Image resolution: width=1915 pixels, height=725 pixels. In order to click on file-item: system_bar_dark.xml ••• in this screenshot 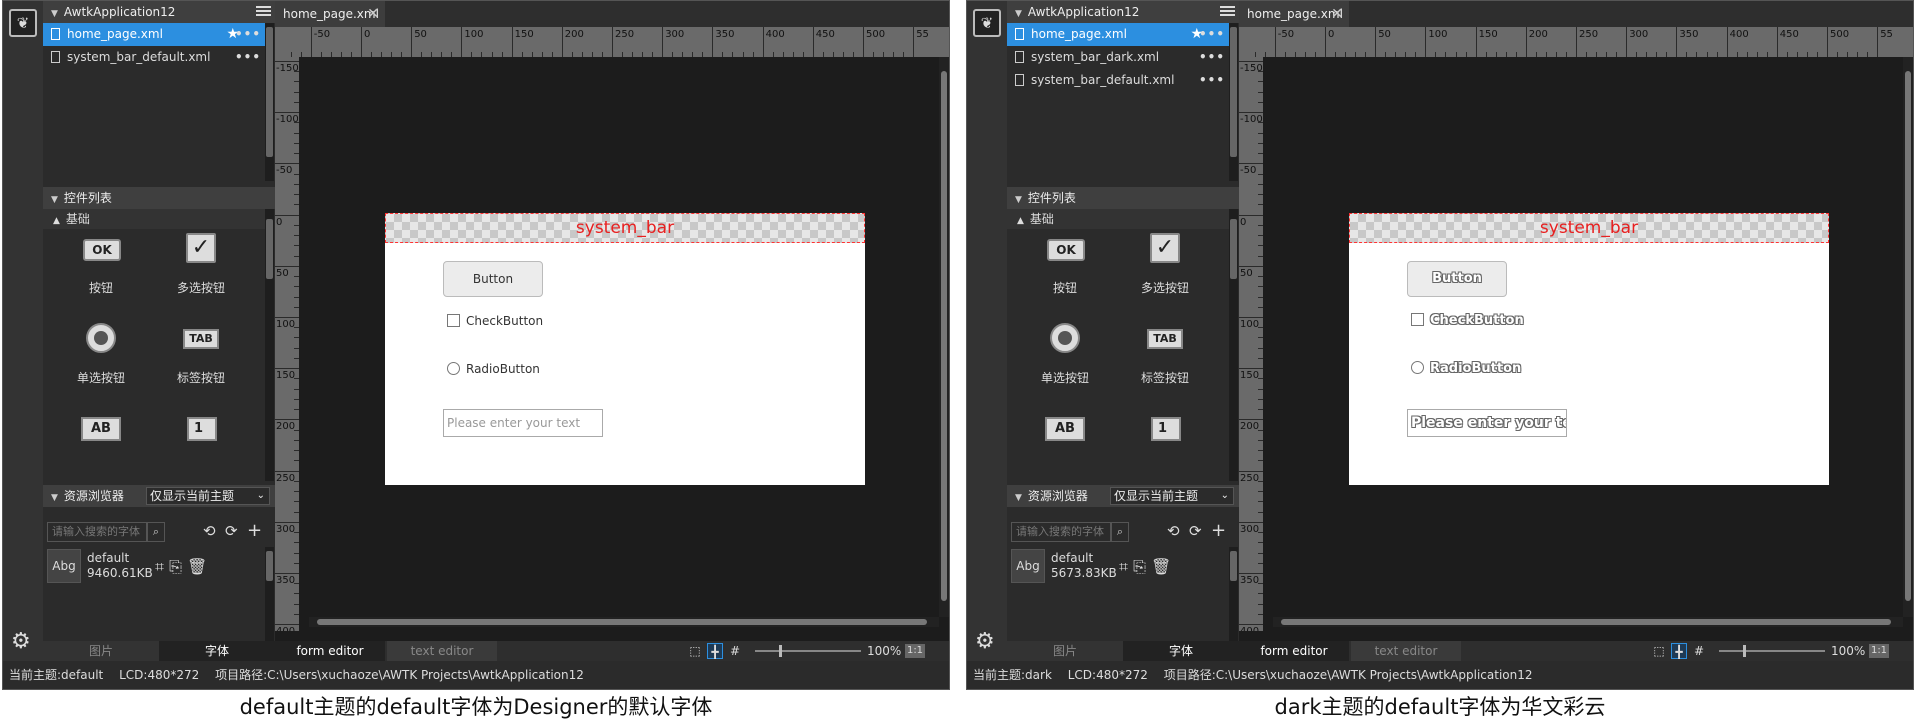, I will do `click(1118, 57)`.